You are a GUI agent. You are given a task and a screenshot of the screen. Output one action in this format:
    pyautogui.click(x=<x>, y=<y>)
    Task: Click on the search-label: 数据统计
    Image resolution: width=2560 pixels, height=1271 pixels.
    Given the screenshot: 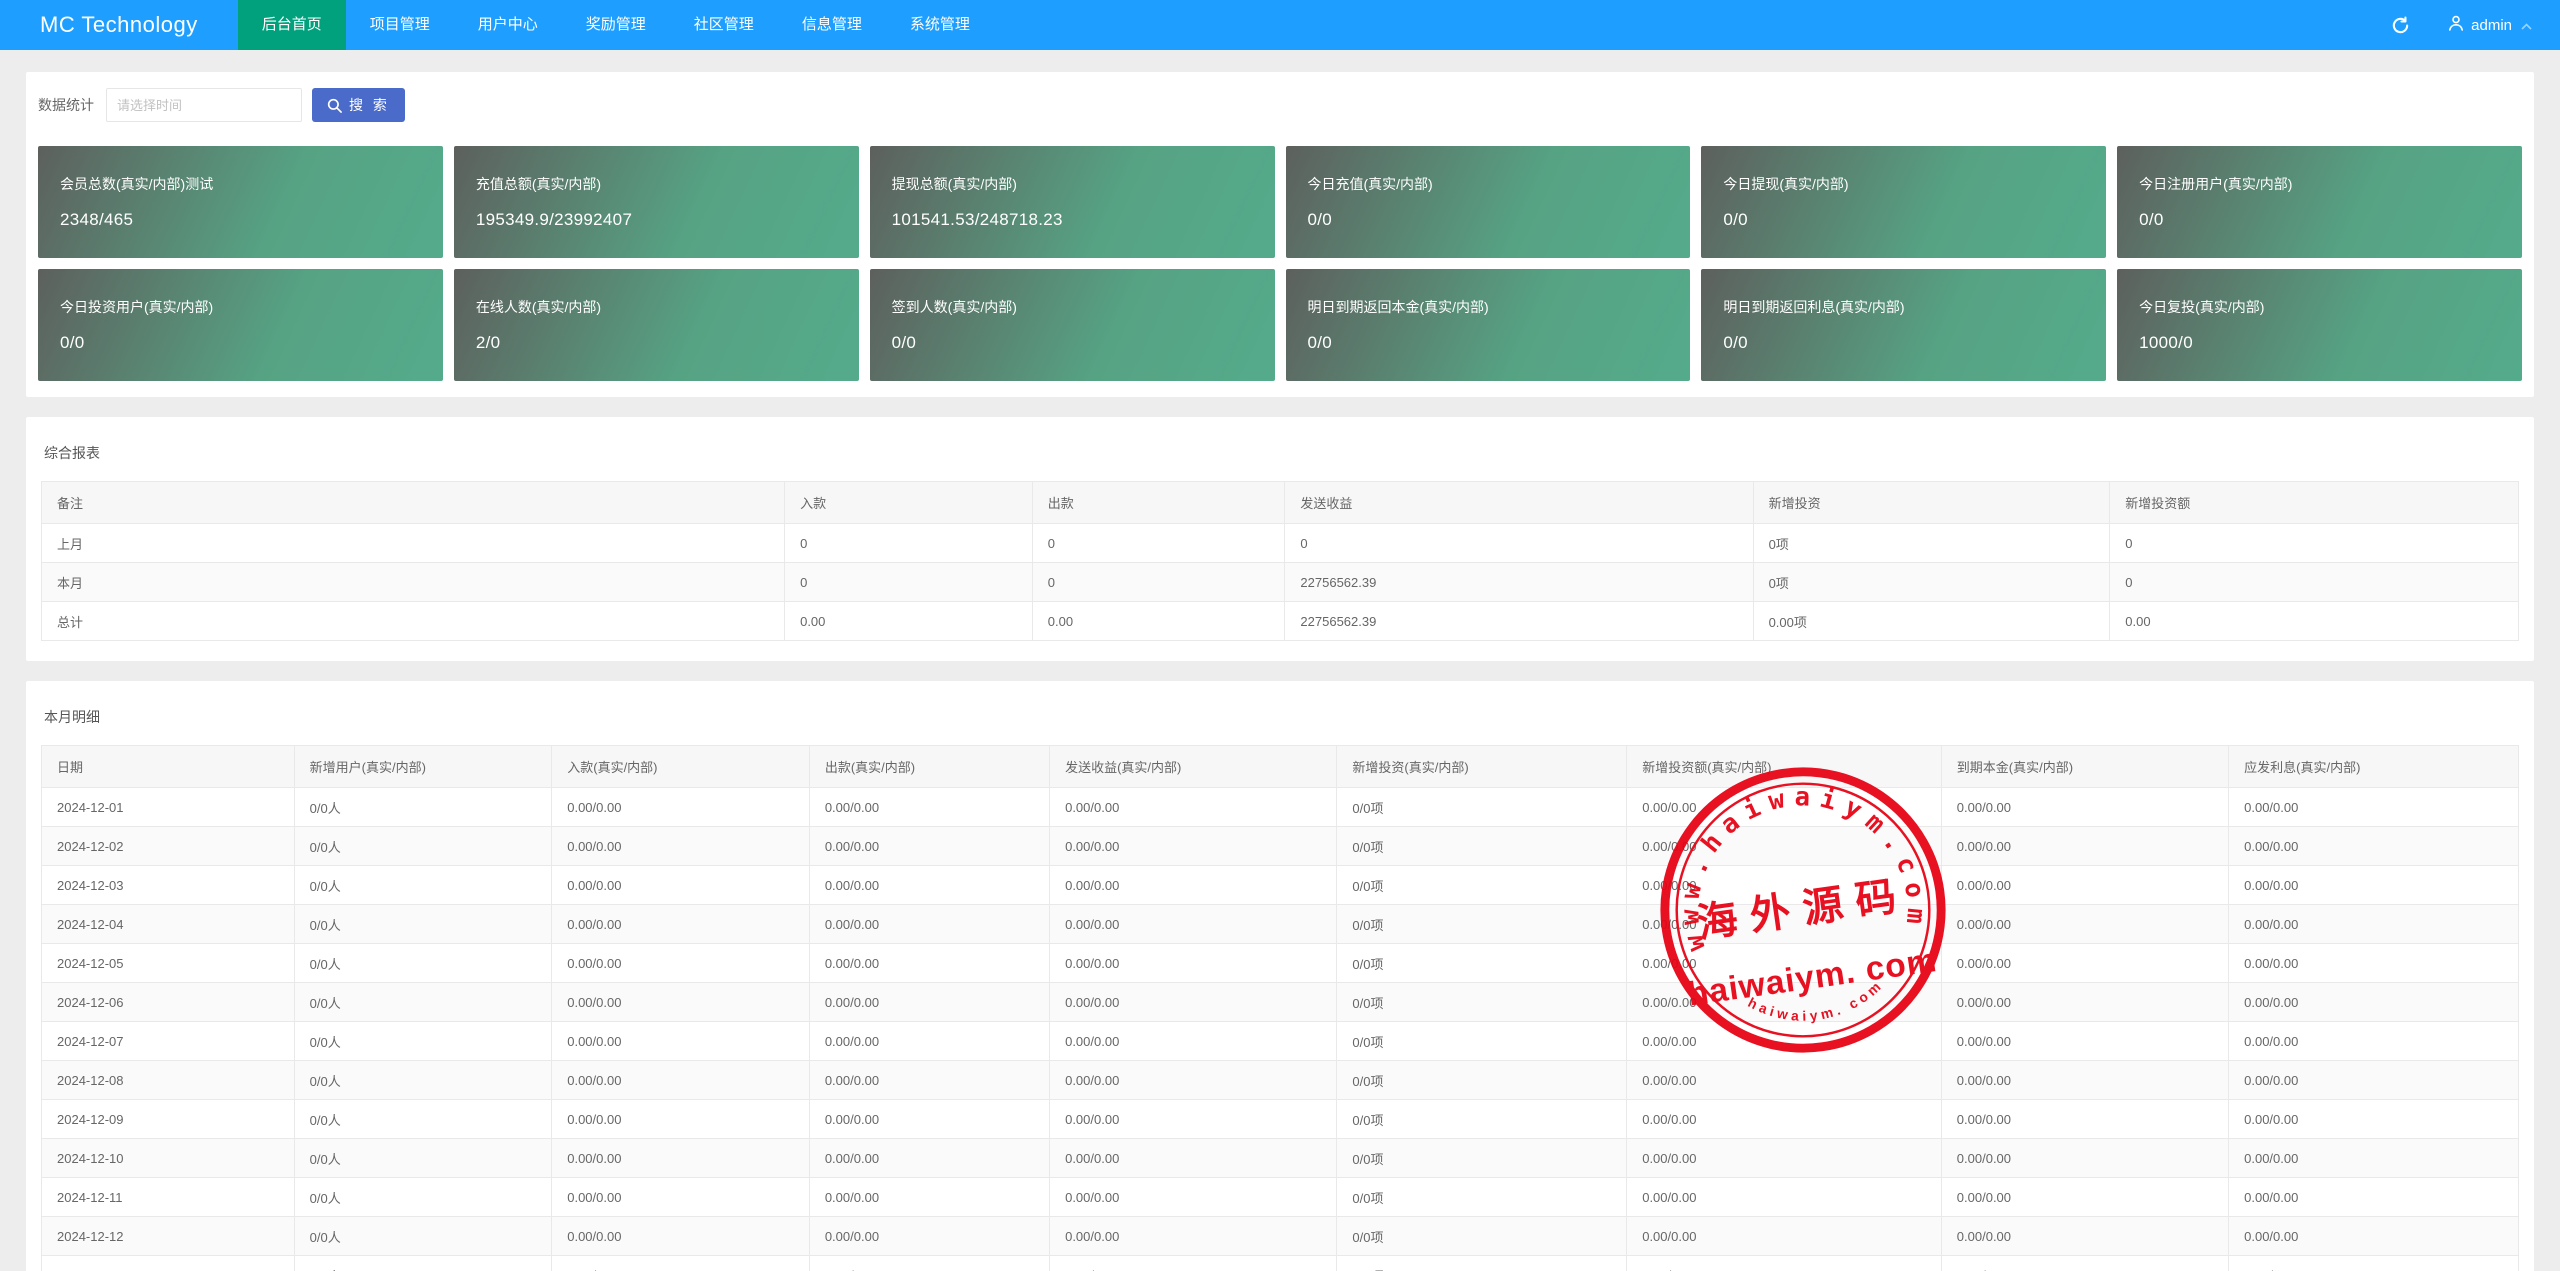 What is the action you would take?
    pyautogui.click(x=66, y=105)
    